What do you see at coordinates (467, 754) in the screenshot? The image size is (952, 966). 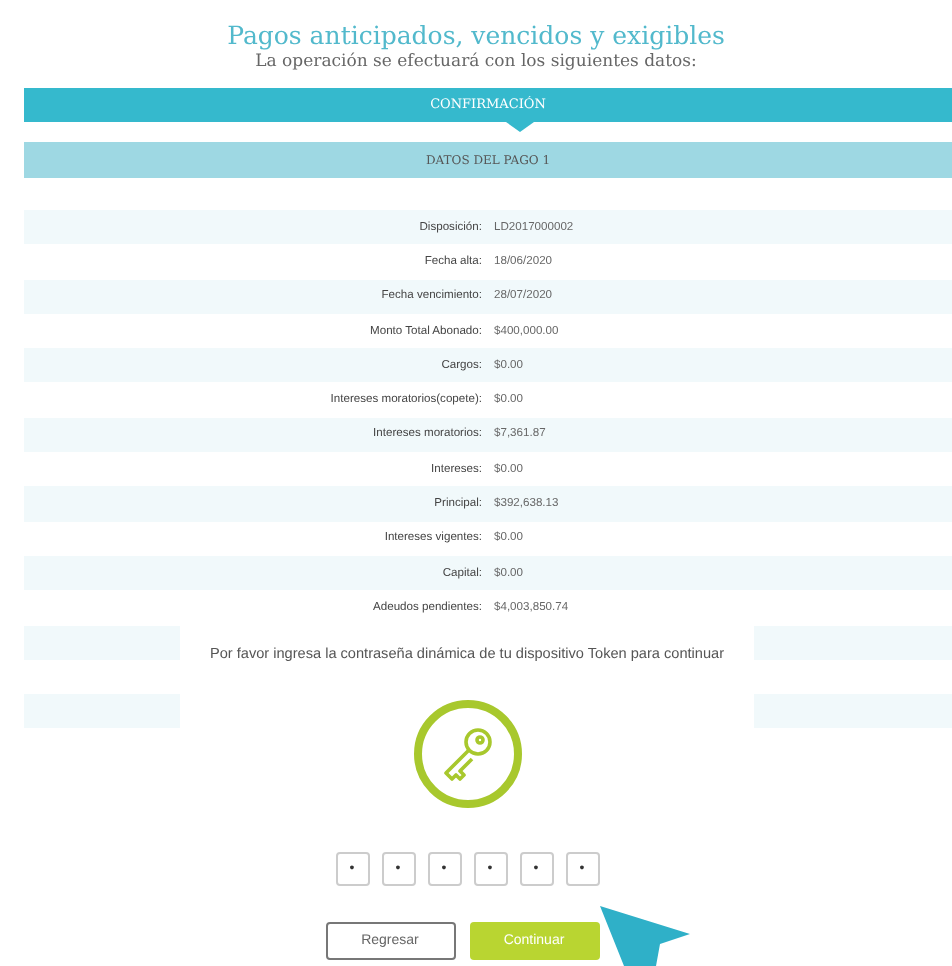 I see `key-icon` at bounding box center [467, 754].